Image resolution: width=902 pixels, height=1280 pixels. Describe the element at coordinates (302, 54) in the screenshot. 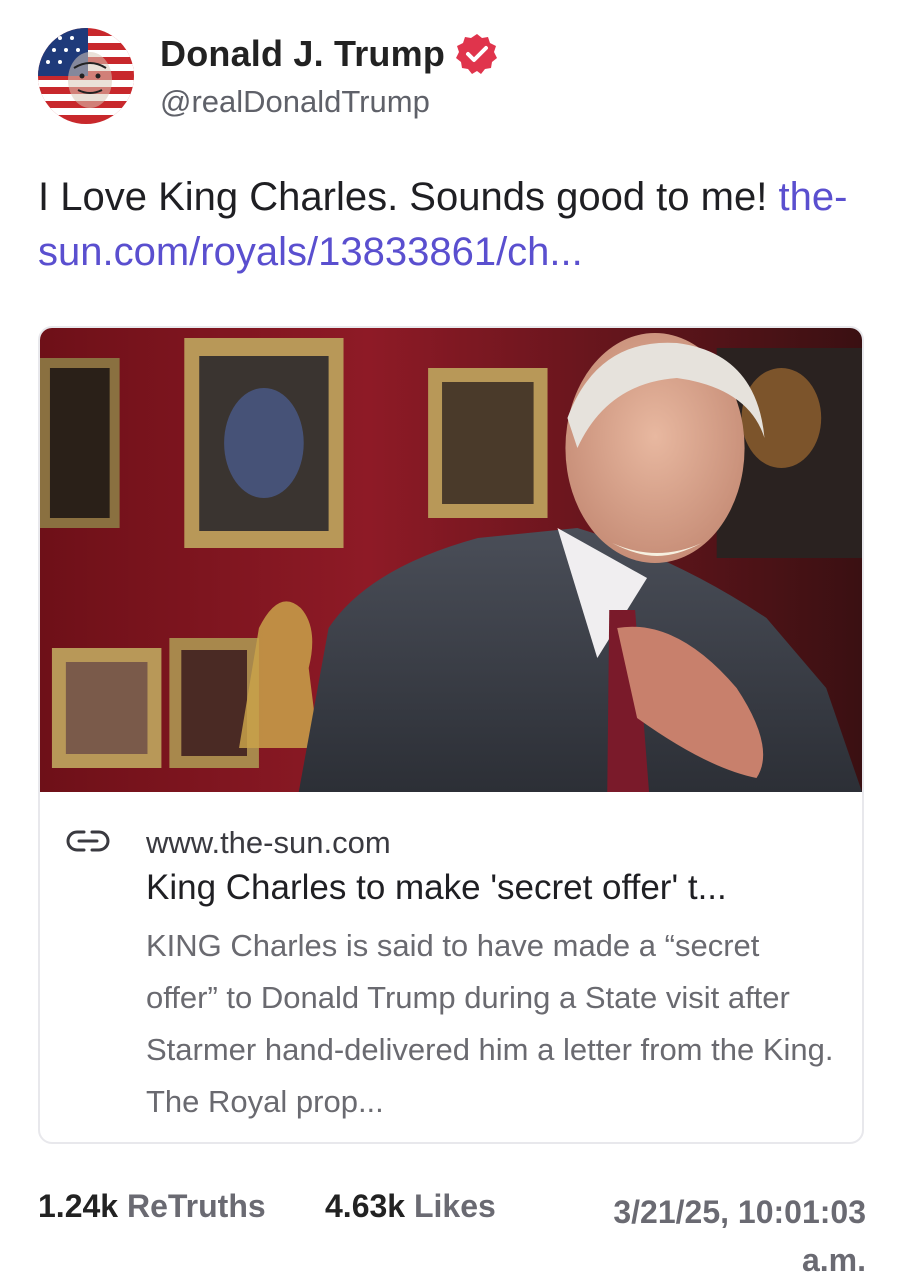

I see `author-name: Donald J. Trump` at that location.